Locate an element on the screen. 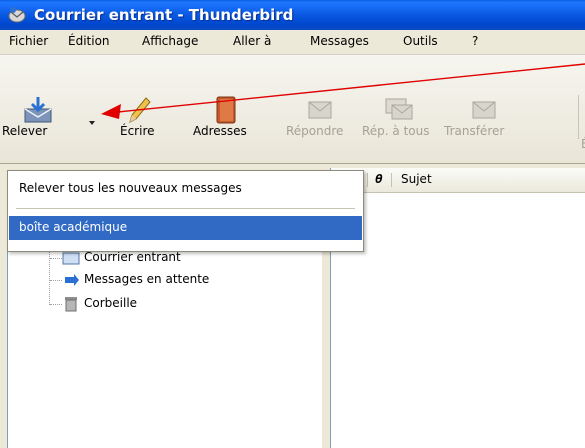 This screenshot has width=585, height=448. thunderbird-app-icon is located at coordinates (17, 15).